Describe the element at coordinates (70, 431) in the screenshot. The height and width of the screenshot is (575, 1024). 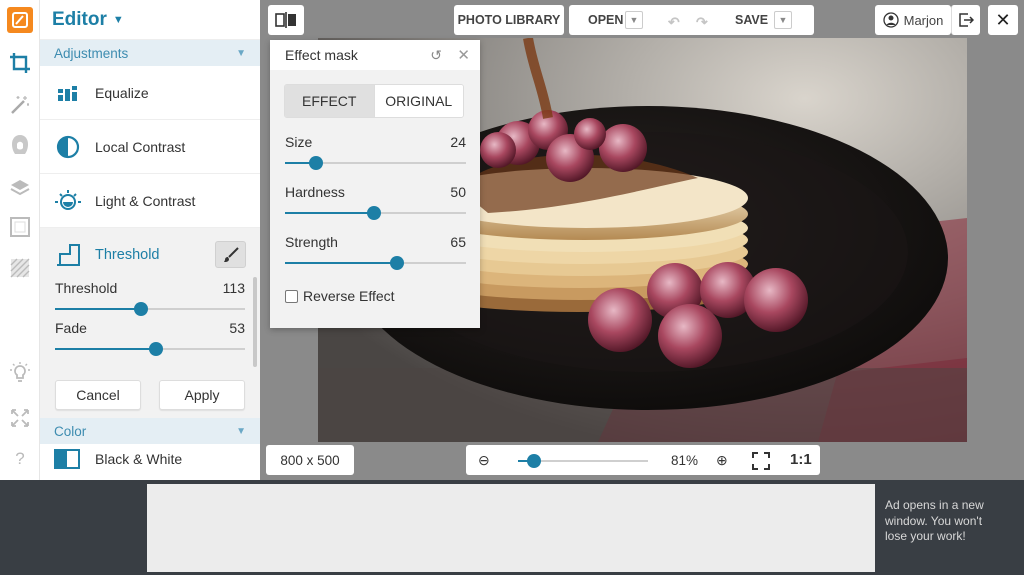
I see `section-label: Color` at that location.